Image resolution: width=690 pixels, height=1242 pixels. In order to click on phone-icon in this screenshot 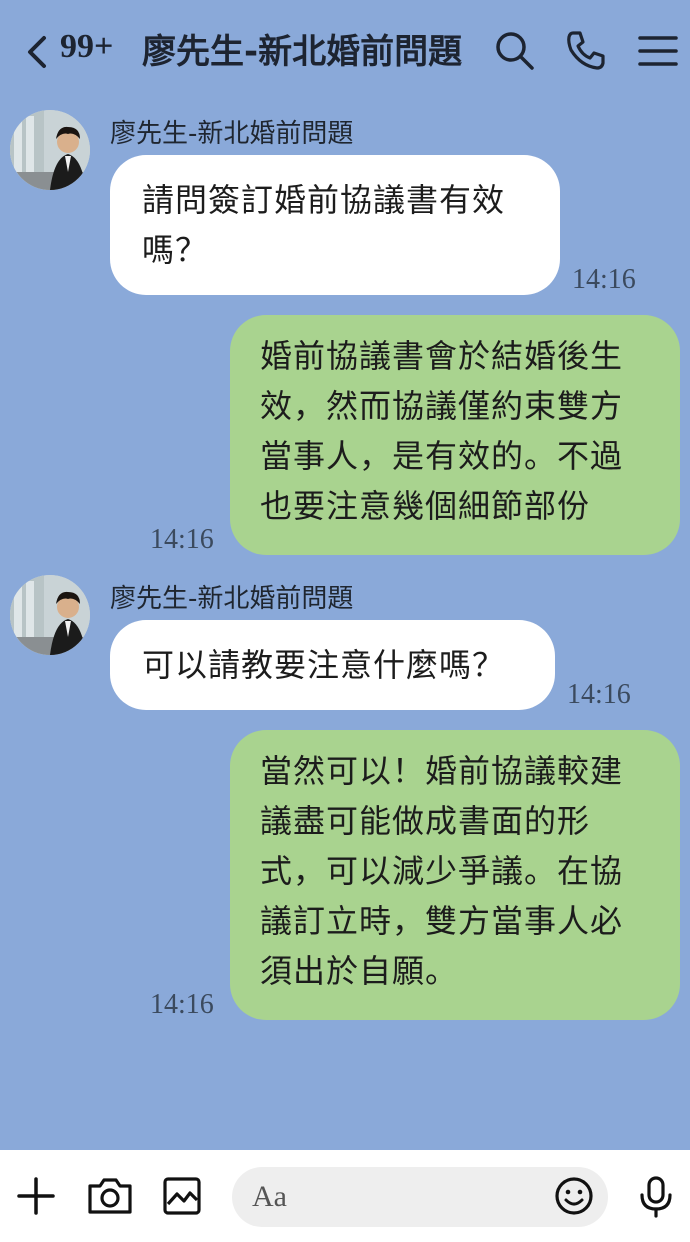, I will do `click(586, 50)`.